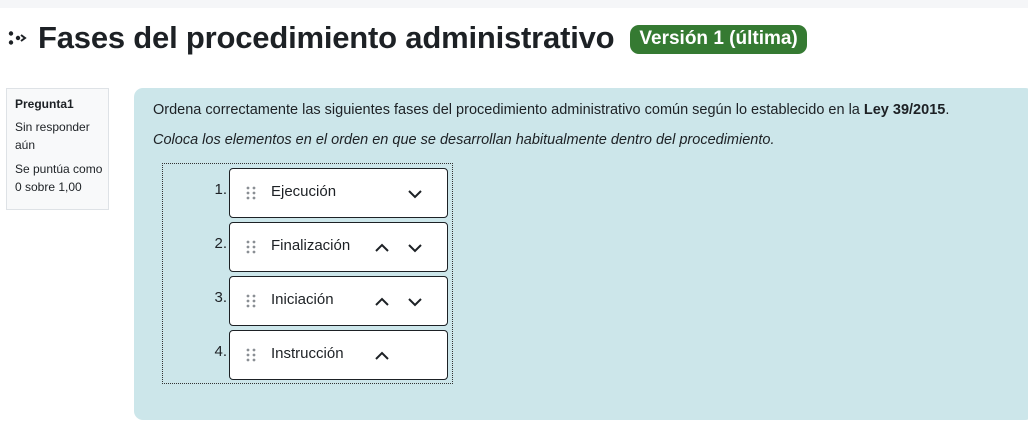 This screenshot has width=1028, height=430. I want to click on ordering-row: 2. Finalización, so click(308, 245).